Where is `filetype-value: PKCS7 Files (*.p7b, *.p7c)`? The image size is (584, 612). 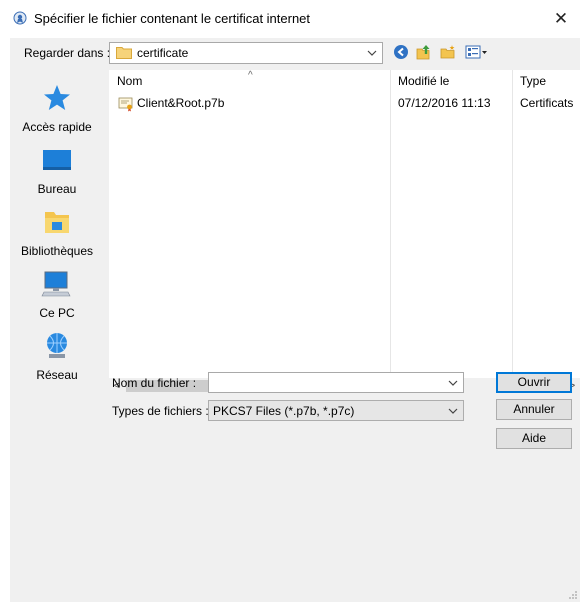 filetype-value: PKCS7 Files (*.p7b, *.p7c) is located at coordinates (284, 411).